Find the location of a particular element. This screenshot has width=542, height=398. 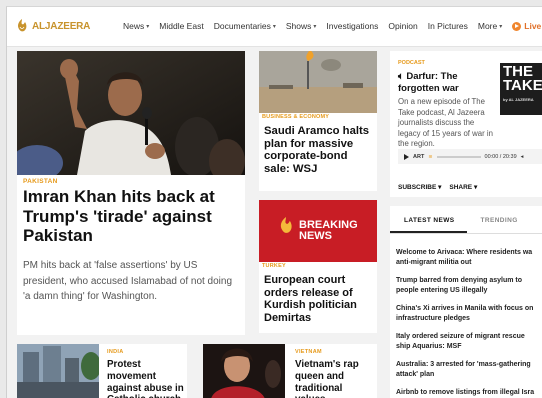

nav-label: More is located at coordinates (487, 26).